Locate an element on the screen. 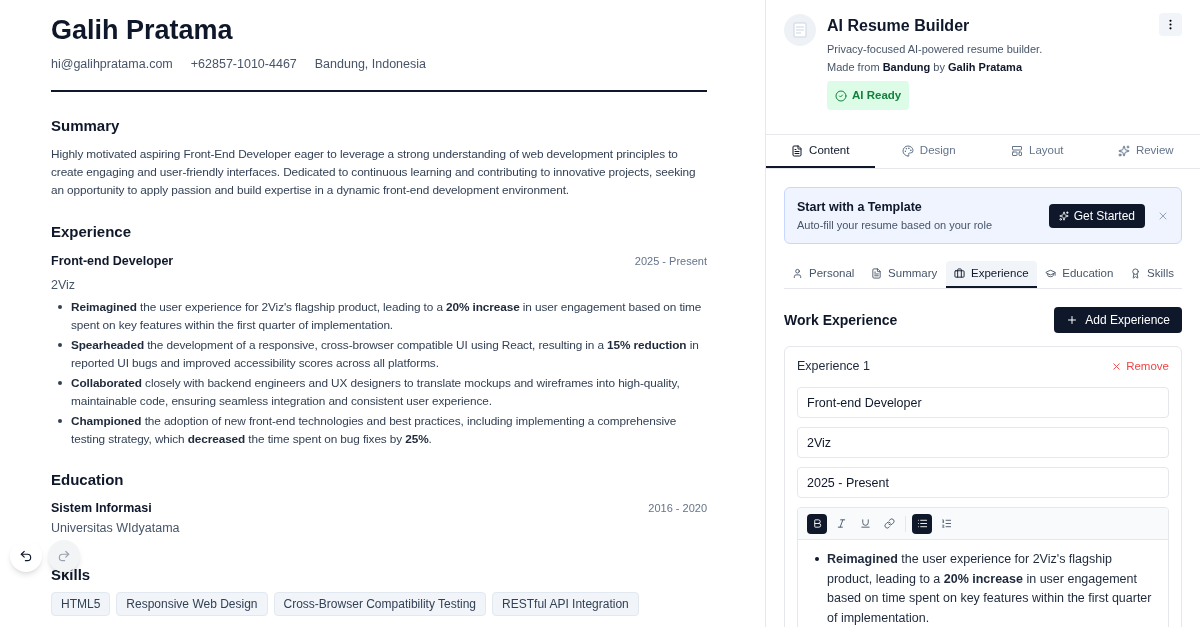 This screenshot has height=627, width=1200. link-icon is located at coordinates (889, 523).